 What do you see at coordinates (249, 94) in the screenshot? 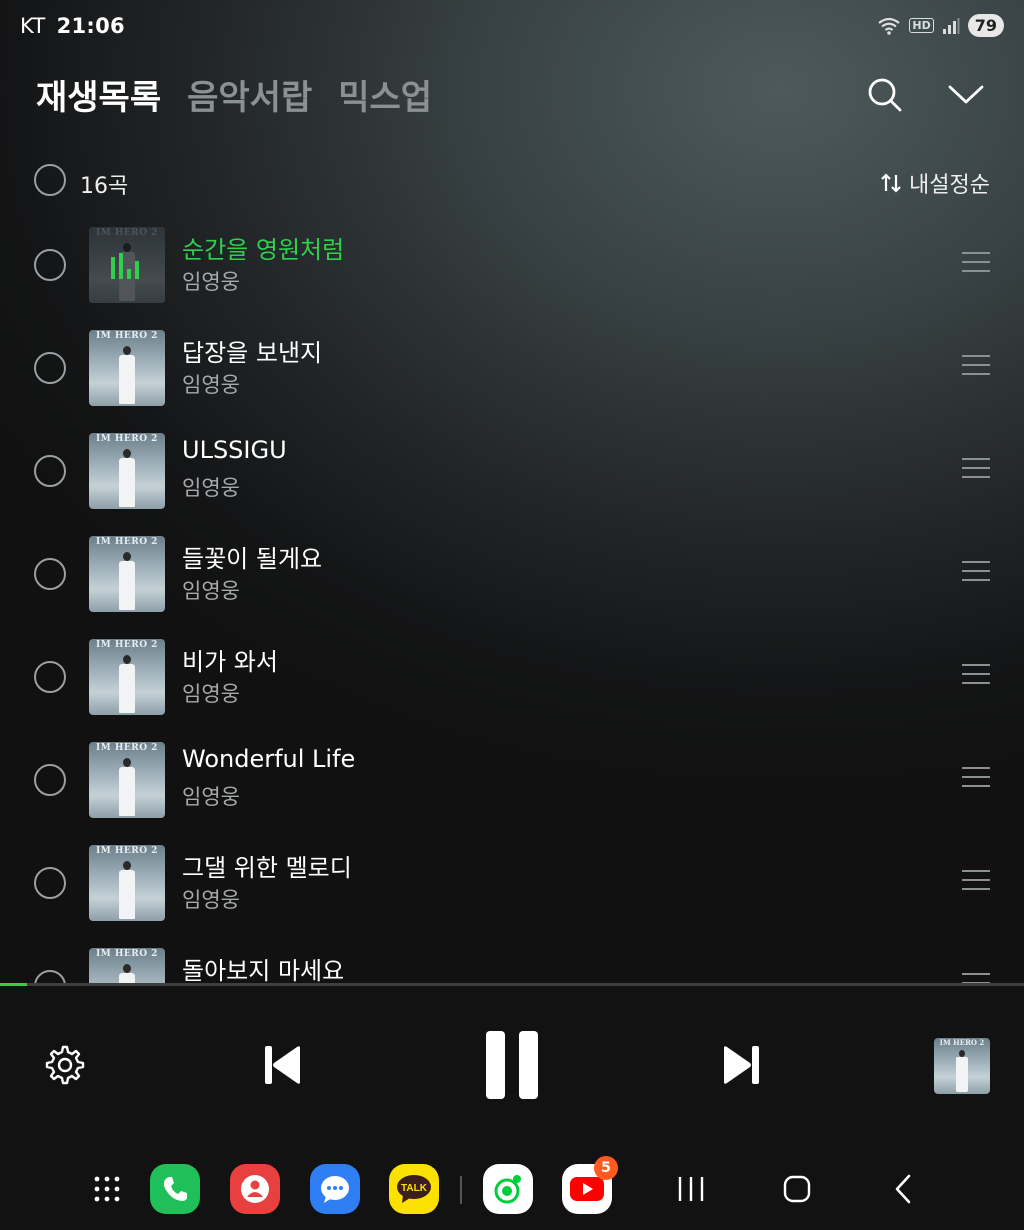
I see `tab-music-drawer: 음악서랍` at bounding box center [249, 94].